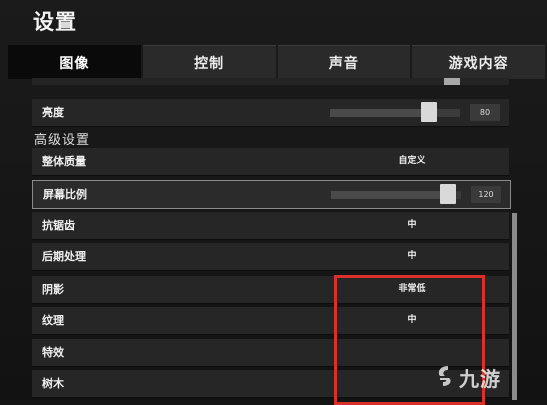  I want to click on tab-image: 图像, so click(74, 62).